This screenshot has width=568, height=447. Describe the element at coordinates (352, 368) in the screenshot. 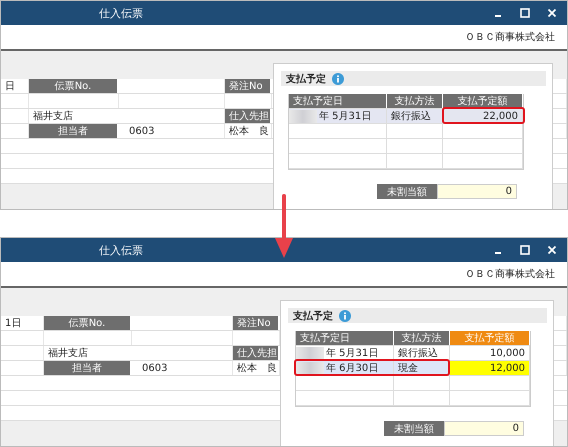

I see `date-text: 年 6月30日` at that location.